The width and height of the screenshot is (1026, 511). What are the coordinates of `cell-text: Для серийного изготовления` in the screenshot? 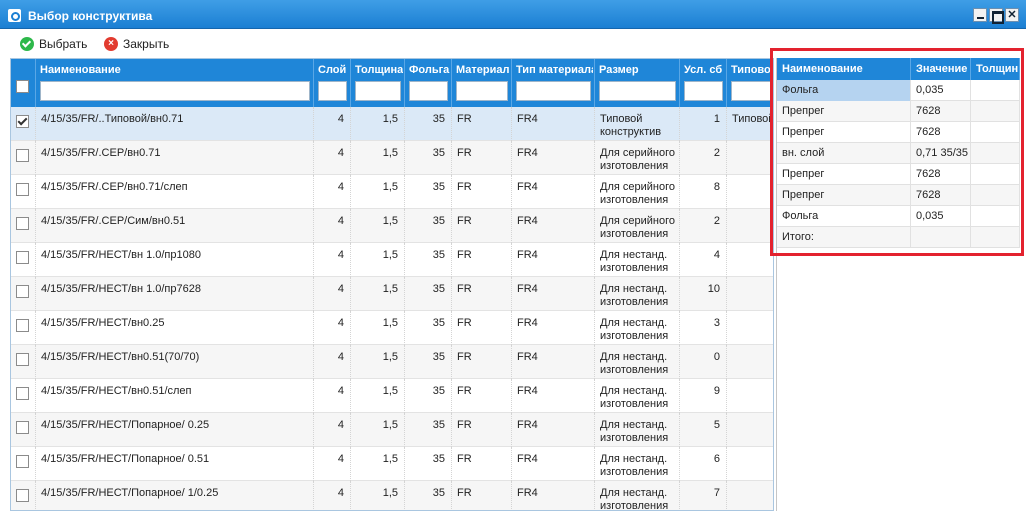 It's located at (637, 160).